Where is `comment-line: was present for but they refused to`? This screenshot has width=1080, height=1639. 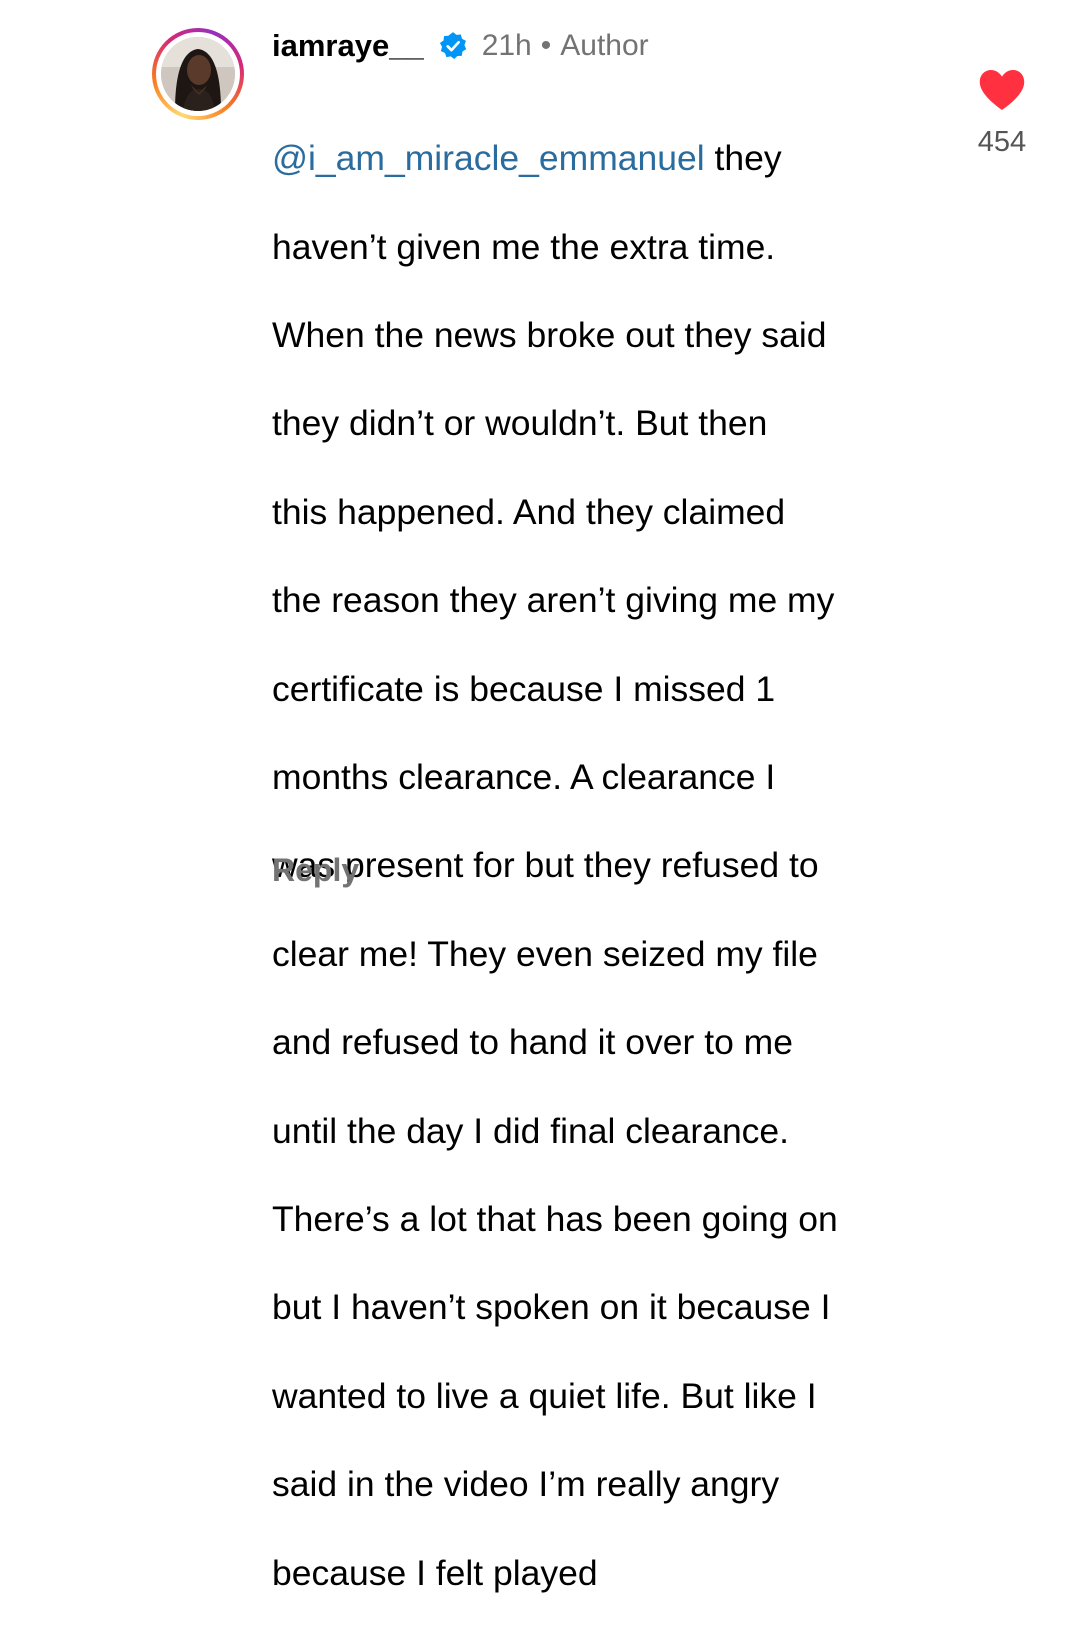 comment-line: was present for but they refused to is located at coordinates (545, 865).